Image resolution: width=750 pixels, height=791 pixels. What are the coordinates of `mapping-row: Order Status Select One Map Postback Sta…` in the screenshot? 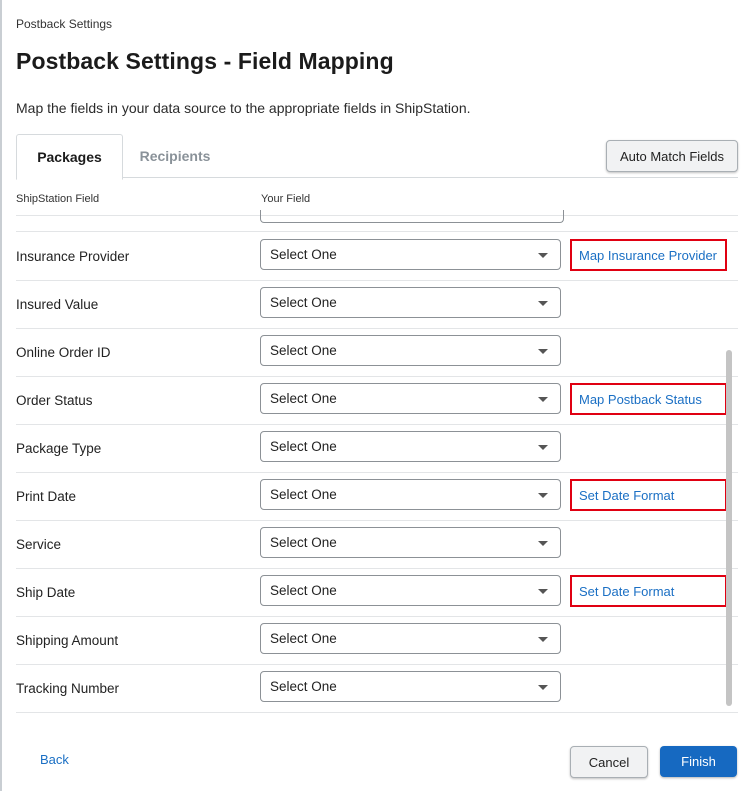 It's located at (377, 400).